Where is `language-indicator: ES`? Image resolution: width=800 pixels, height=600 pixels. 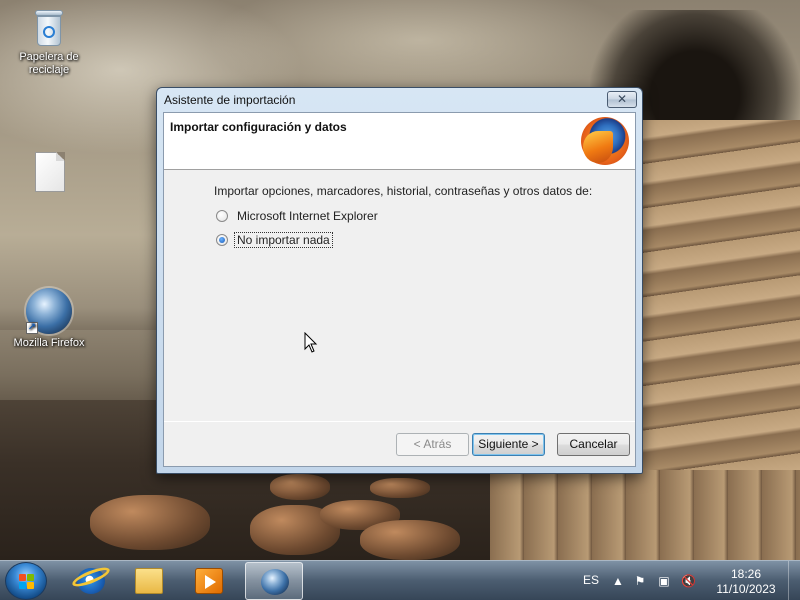
language-indicator: ES is located at coordinates (591, 580).